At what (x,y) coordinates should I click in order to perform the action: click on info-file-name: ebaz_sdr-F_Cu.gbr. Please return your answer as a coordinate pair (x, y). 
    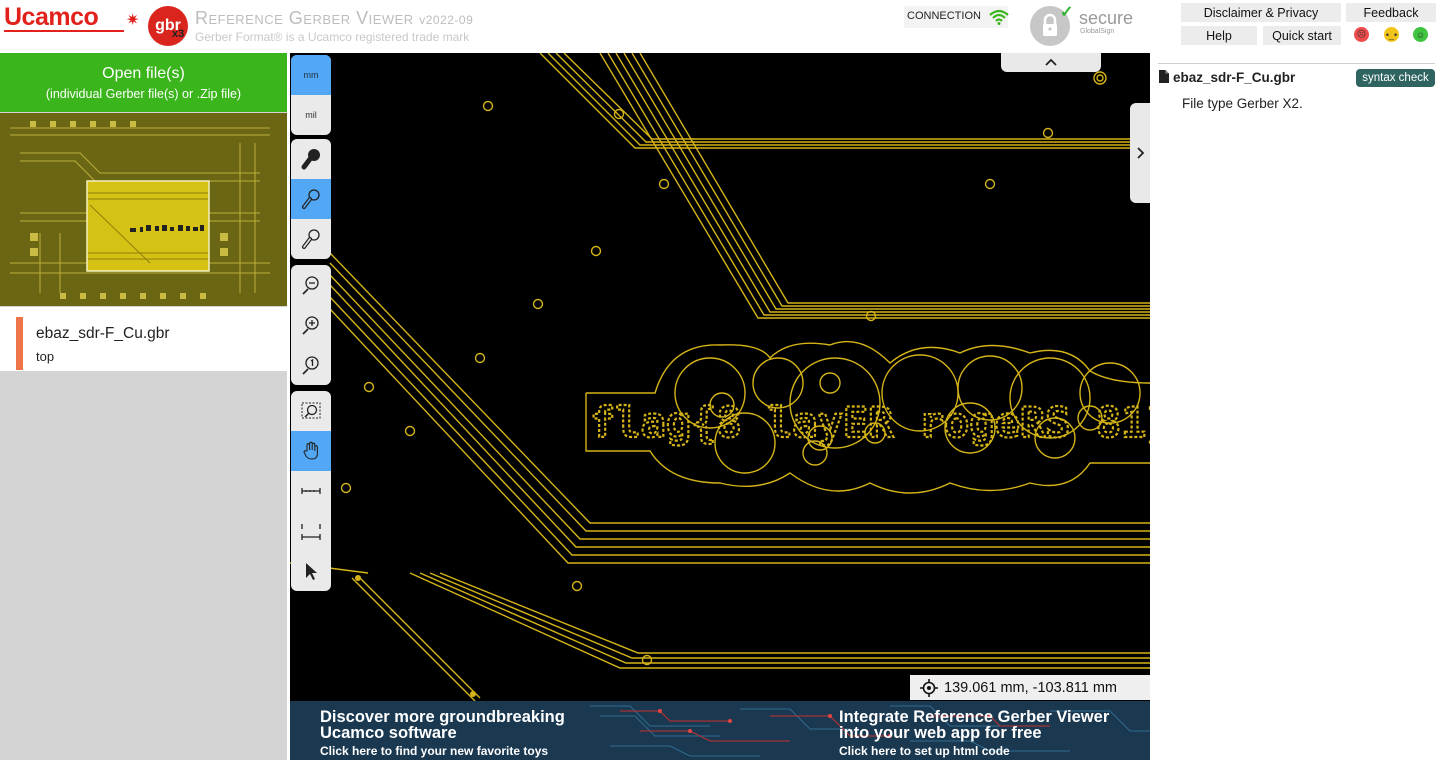
    Looking at the image, I should click on (1234, 77).